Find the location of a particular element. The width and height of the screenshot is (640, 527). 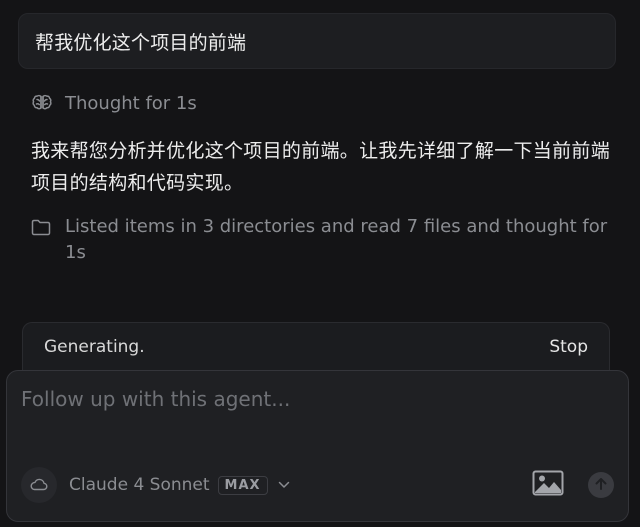

image-icon is located at coordinates (548, 485).